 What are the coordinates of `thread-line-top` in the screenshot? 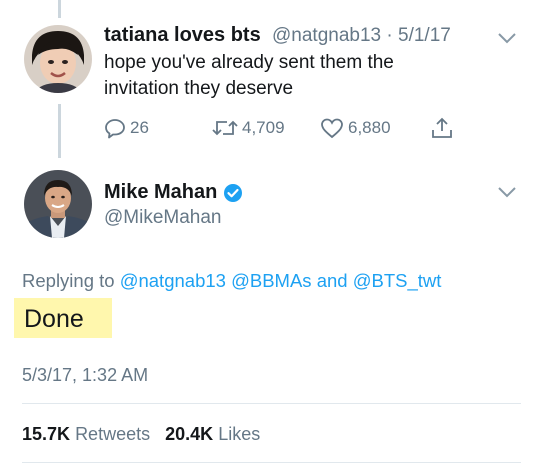 It's located at (59, 9).